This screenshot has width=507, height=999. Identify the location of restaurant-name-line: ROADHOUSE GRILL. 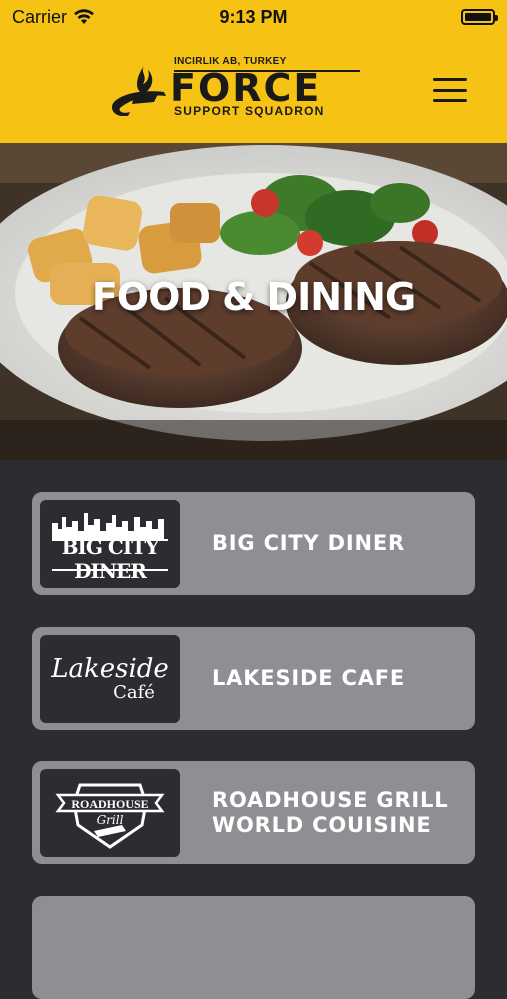
(330, 800).